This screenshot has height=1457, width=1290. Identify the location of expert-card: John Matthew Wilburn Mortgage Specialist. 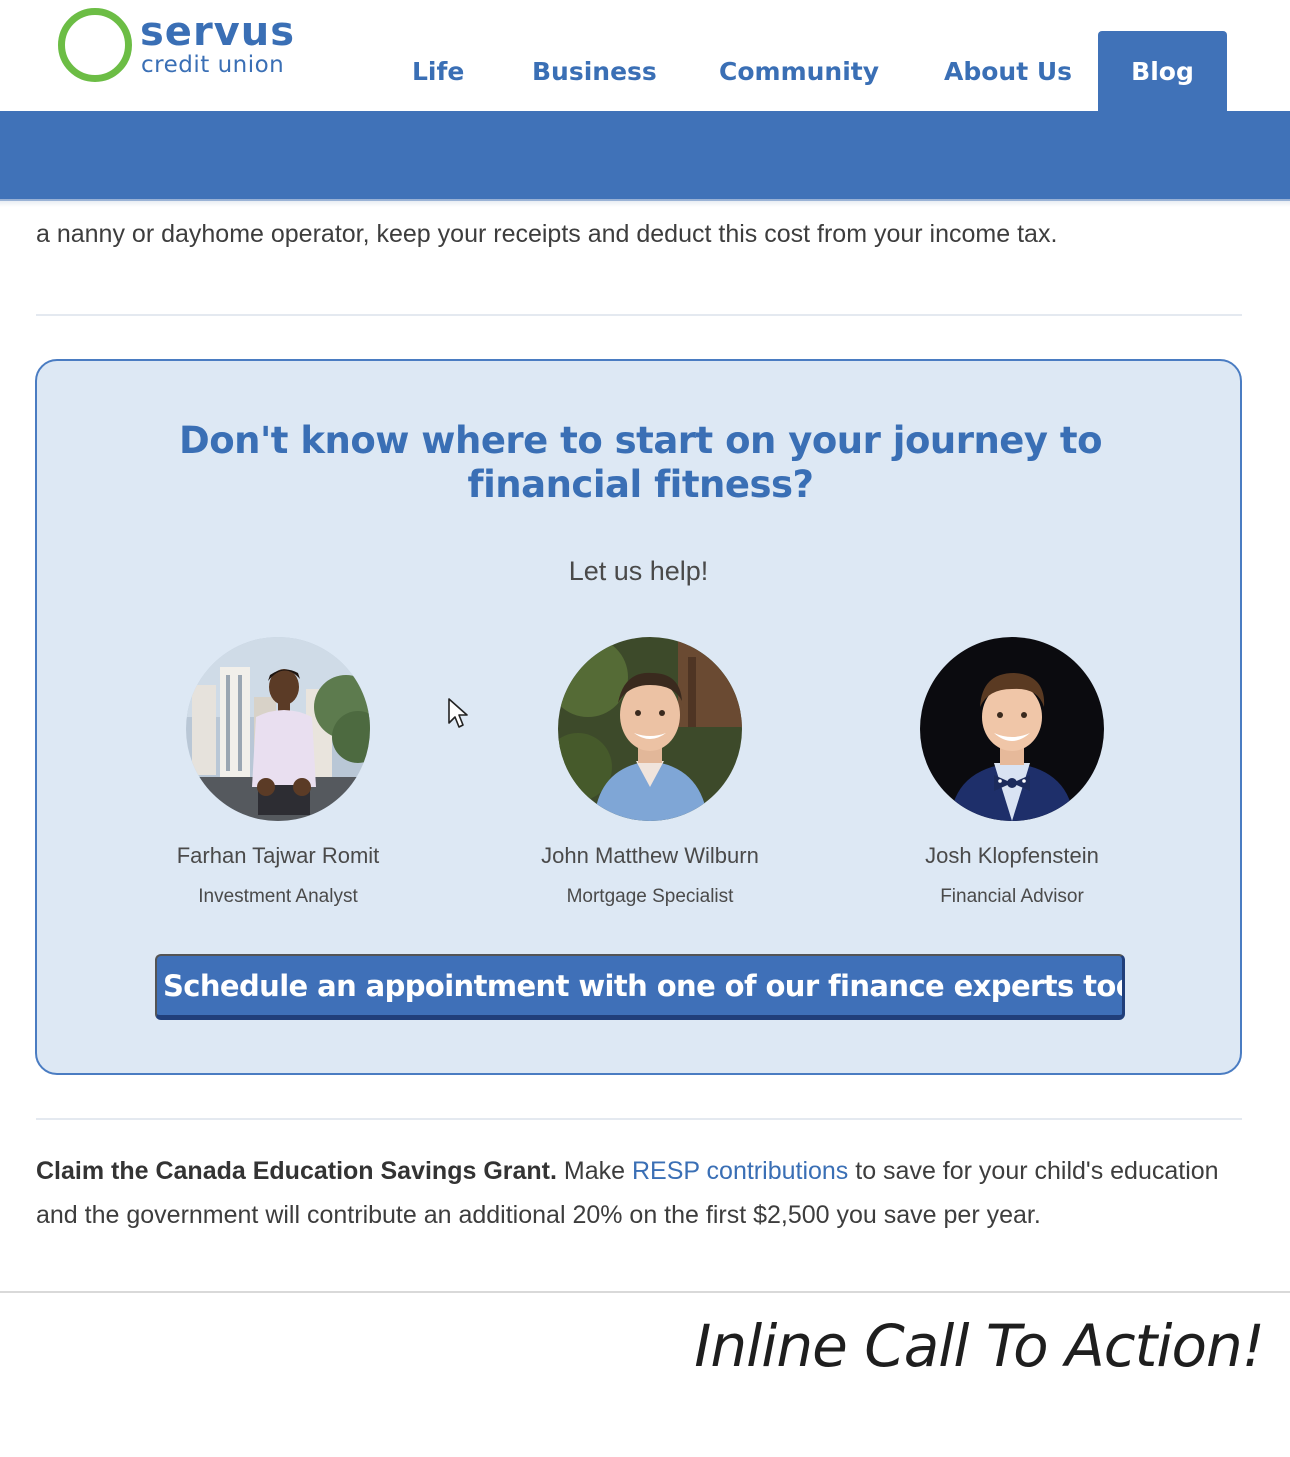
(650, 773).